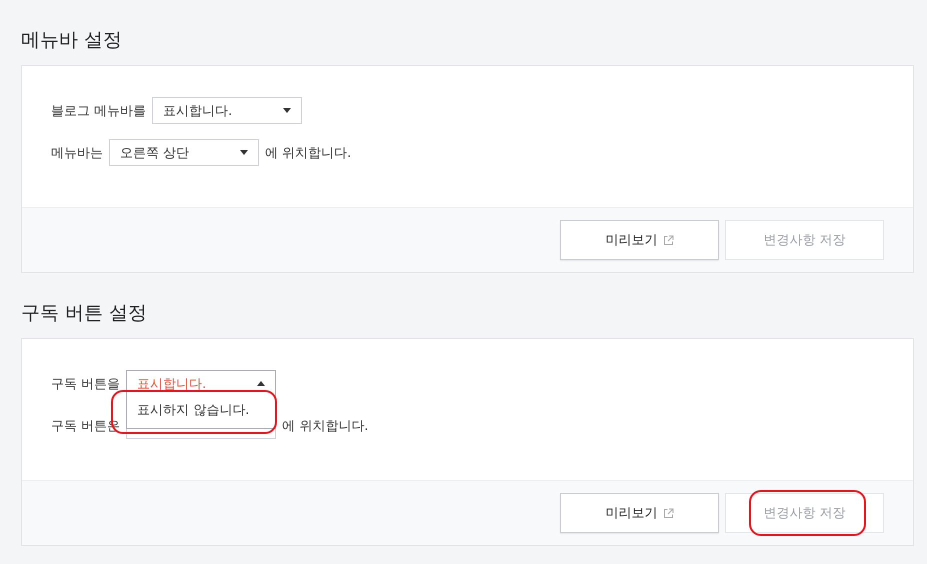 Image resolution: width=927 pixels, height=564 pixels. I want to click on dropdown: 오른쪽 상단, so click(184, 152).